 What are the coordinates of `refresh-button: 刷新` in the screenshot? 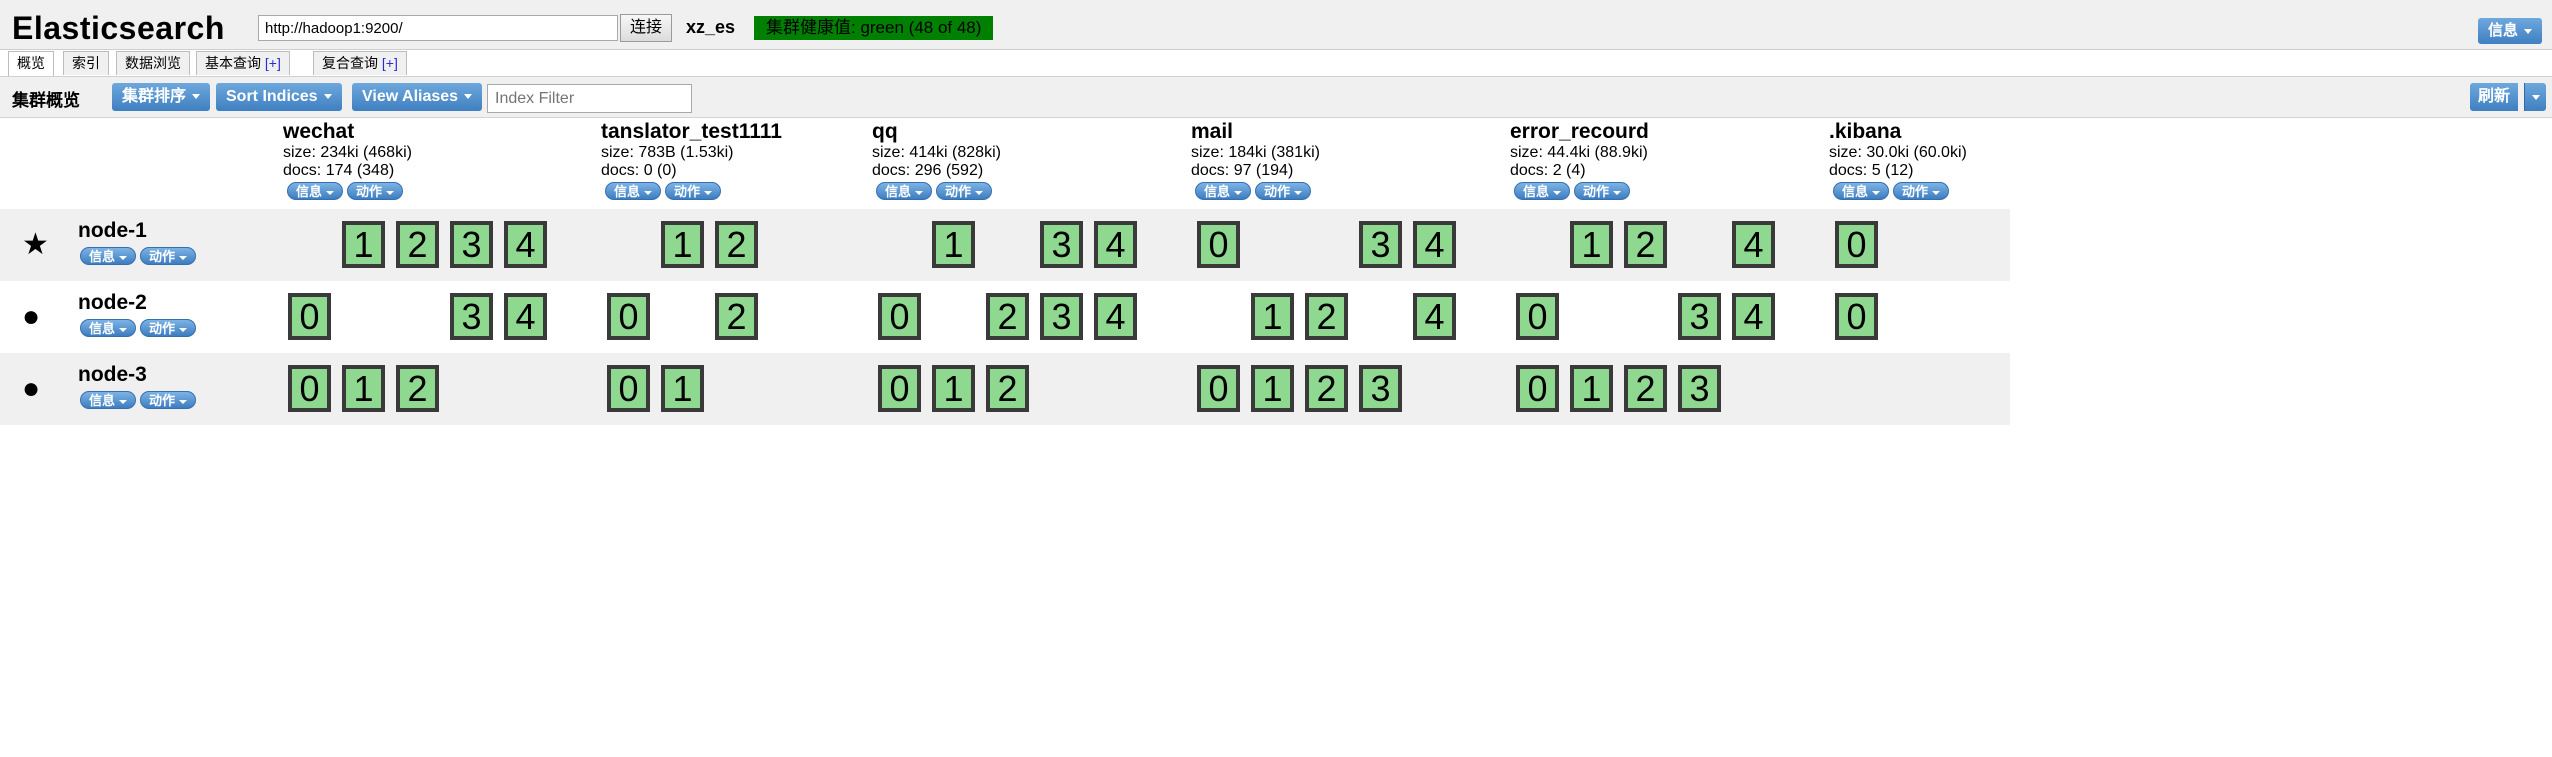 It's located at (2494, 97).